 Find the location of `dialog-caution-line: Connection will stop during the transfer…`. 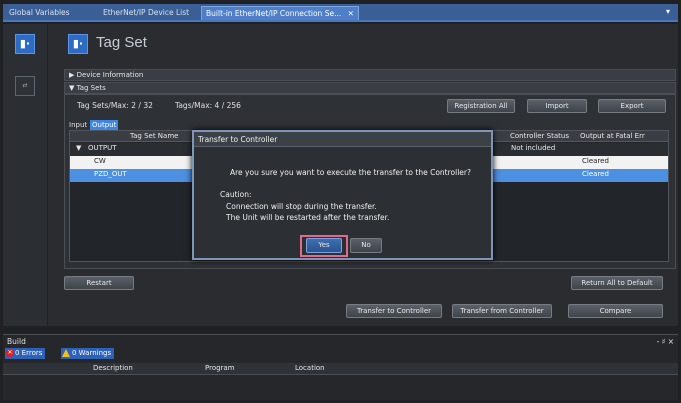

dialog-caution-line: Connection will stop during the transfer… is located at coordinates (301, 206).